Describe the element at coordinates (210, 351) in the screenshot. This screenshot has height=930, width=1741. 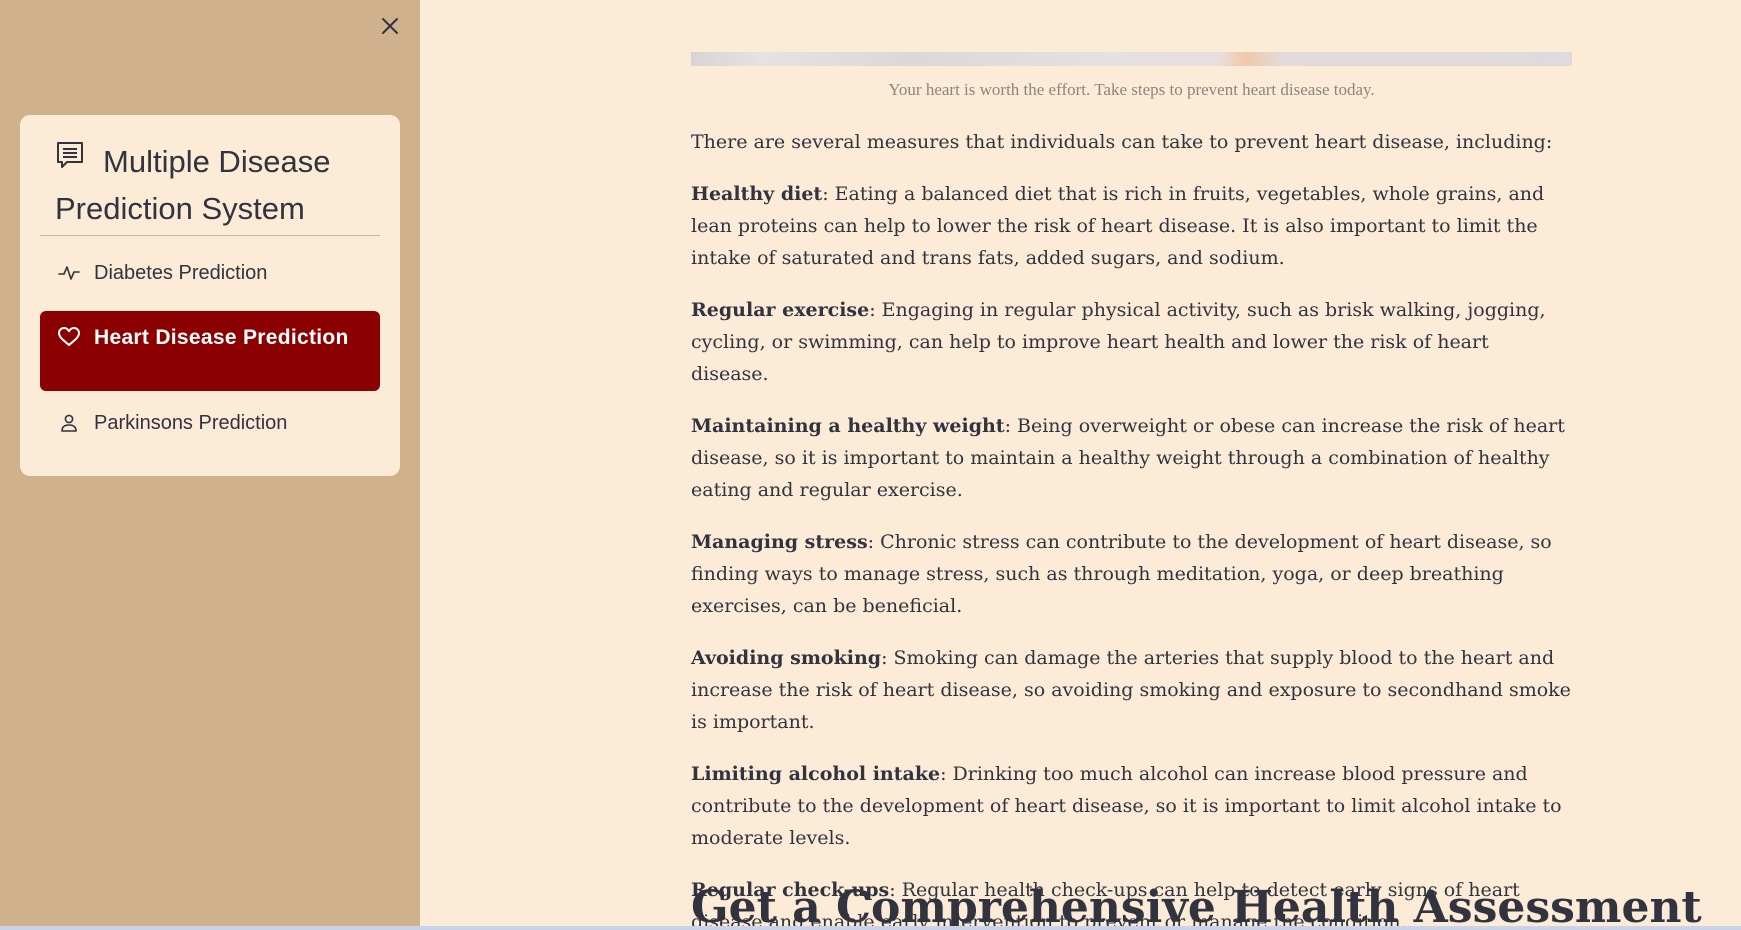
I see `menu-item-heart-disease-prediction: Heart Disease Prediction` at that location.